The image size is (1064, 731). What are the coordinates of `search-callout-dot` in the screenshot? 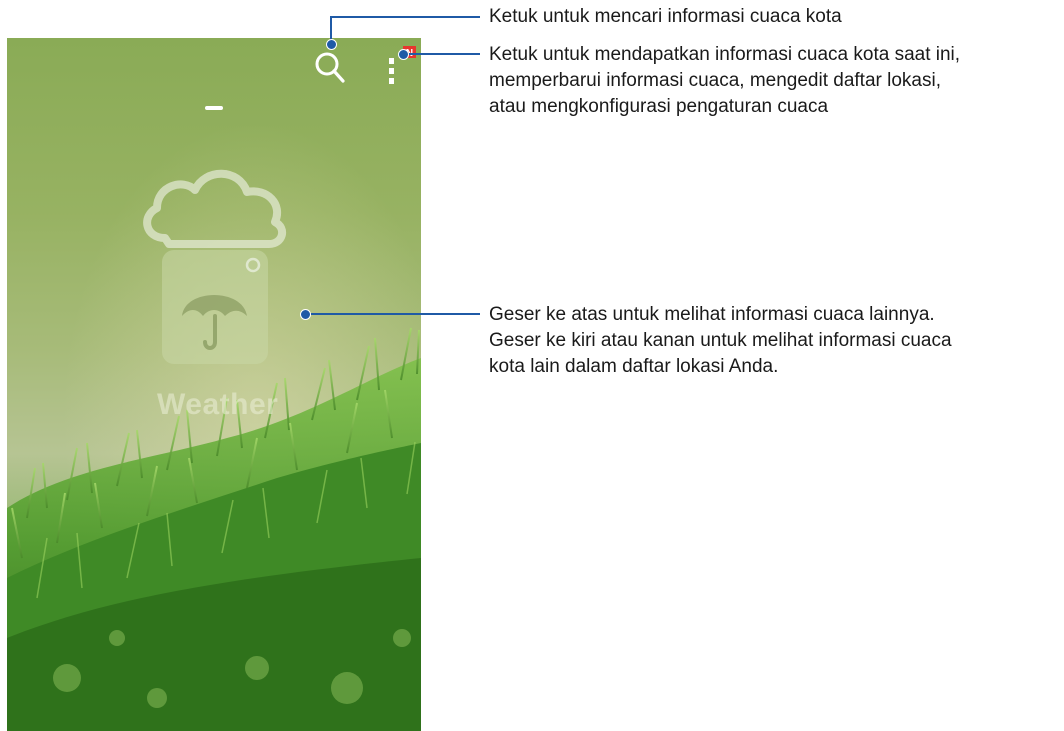 It's located at (331, 44).